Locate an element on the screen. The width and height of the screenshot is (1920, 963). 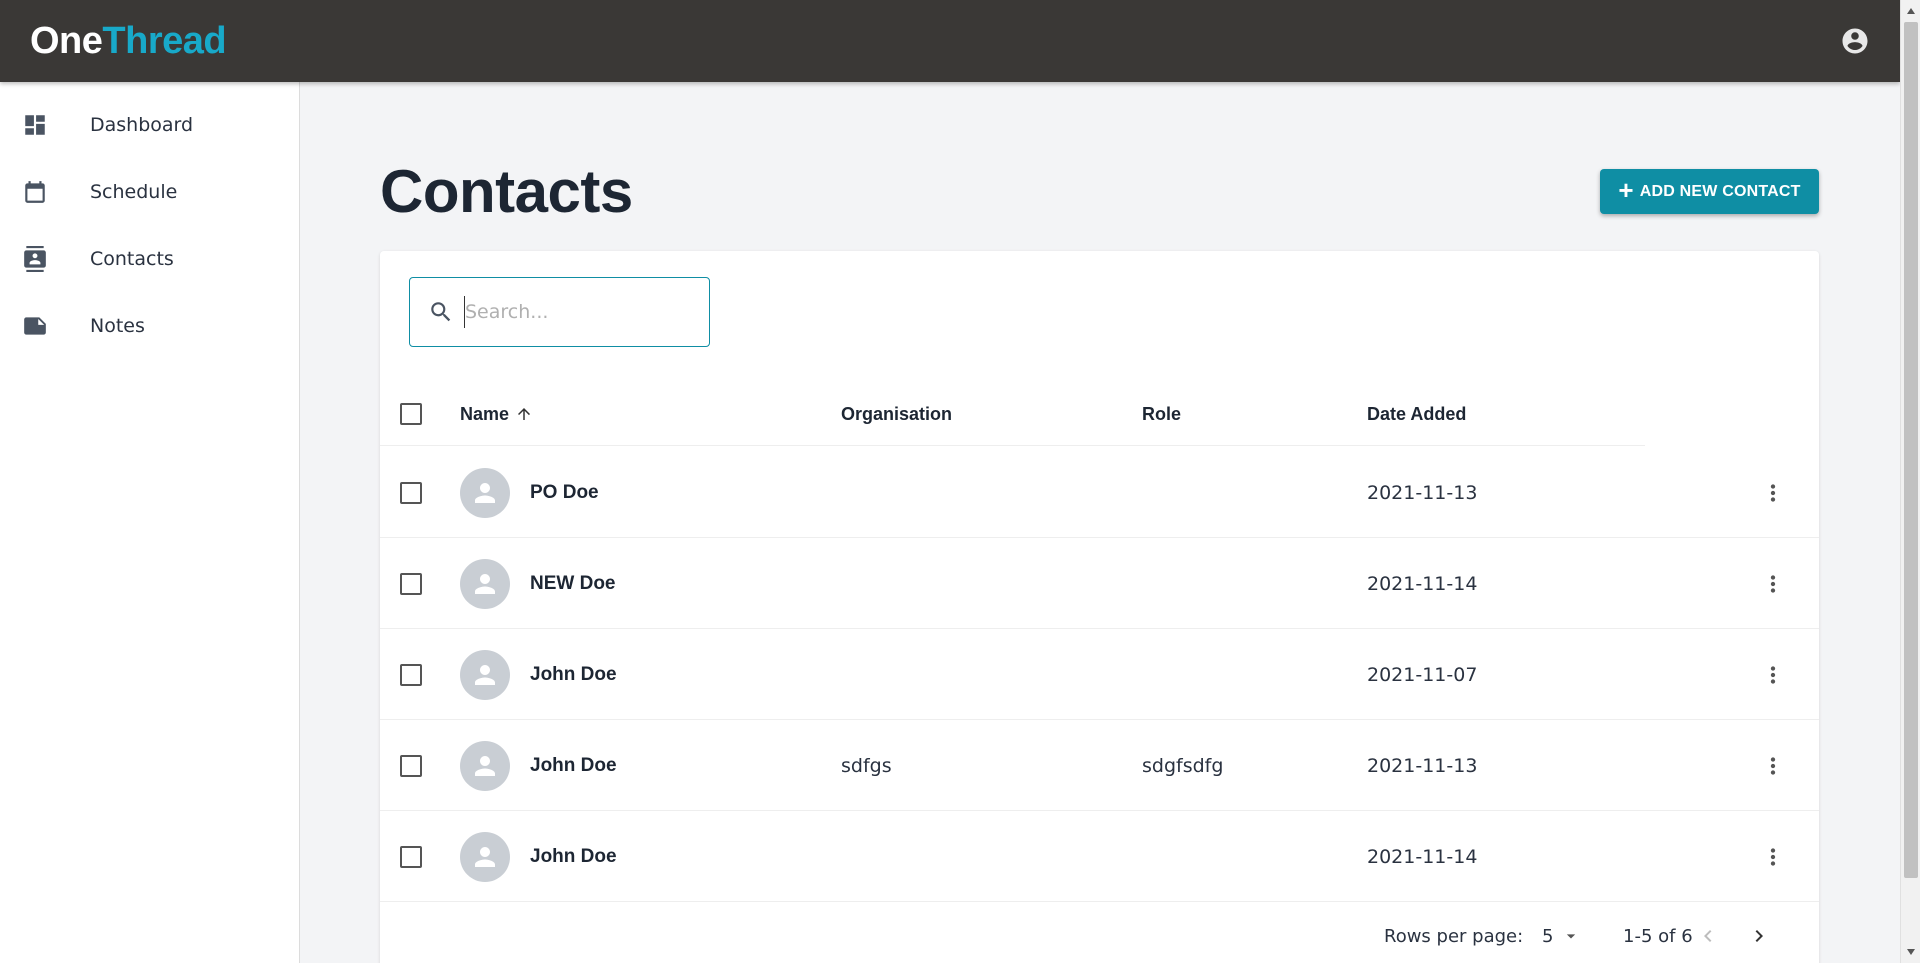
contacts-icon is located at coordinates (35, 258).